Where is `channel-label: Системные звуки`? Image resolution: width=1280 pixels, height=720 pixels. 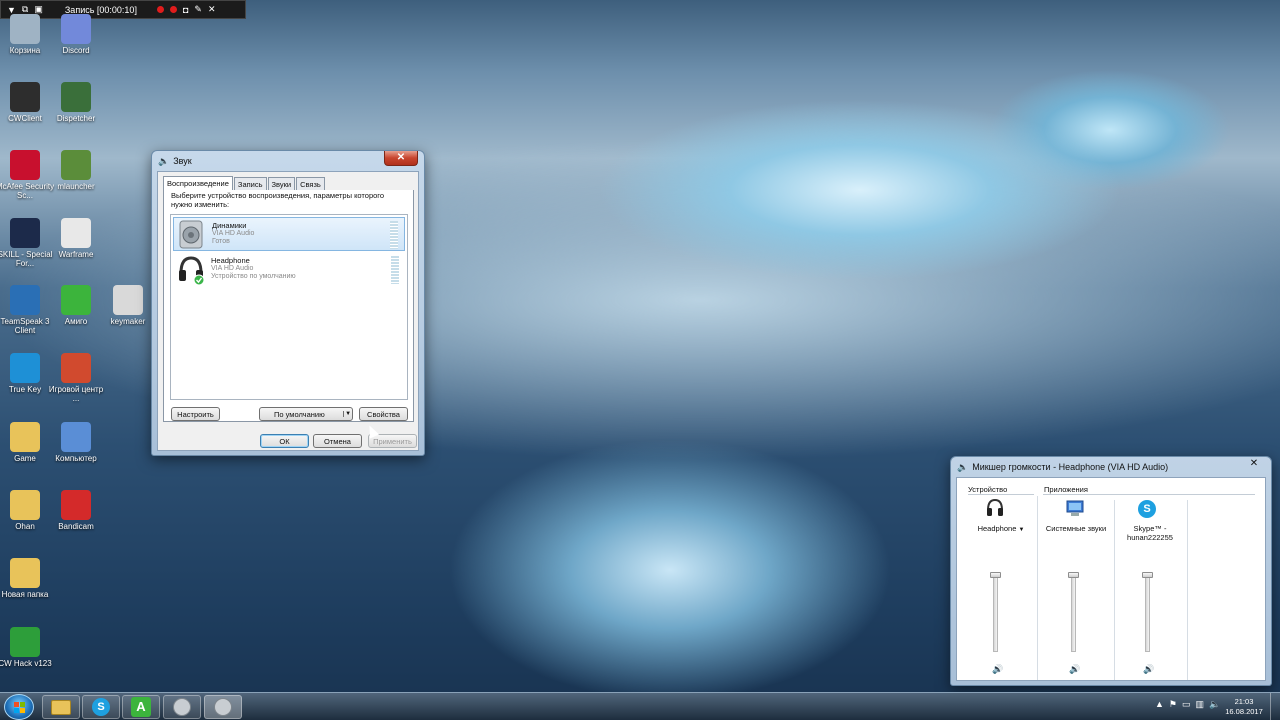
channel-label: Системные звуки is located at coordinates (1076, 528).